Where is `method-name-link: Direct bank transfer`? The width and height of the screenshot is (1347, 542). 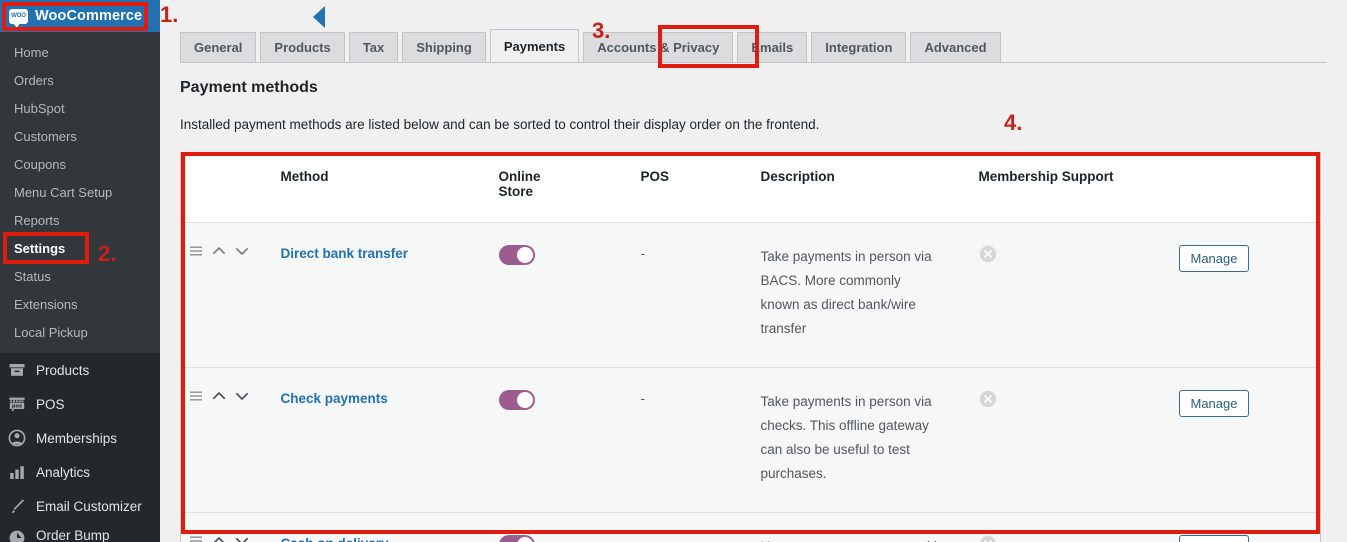
method-name-link: Direct bank transfer is located at coordinates (345, 253).